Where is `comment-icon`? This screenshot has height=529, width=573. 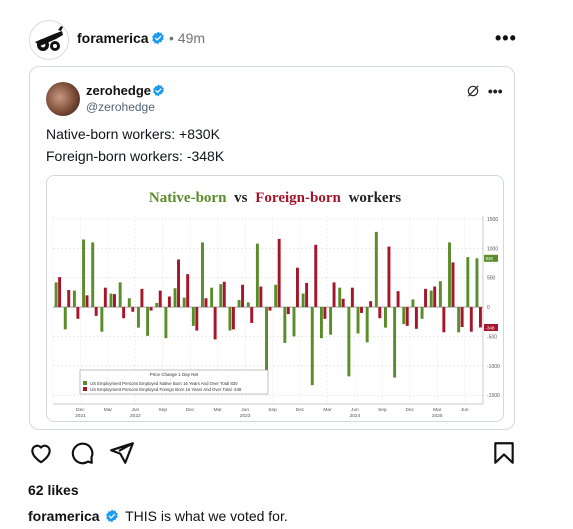
comment-icon is located at coordinates (82, 453).